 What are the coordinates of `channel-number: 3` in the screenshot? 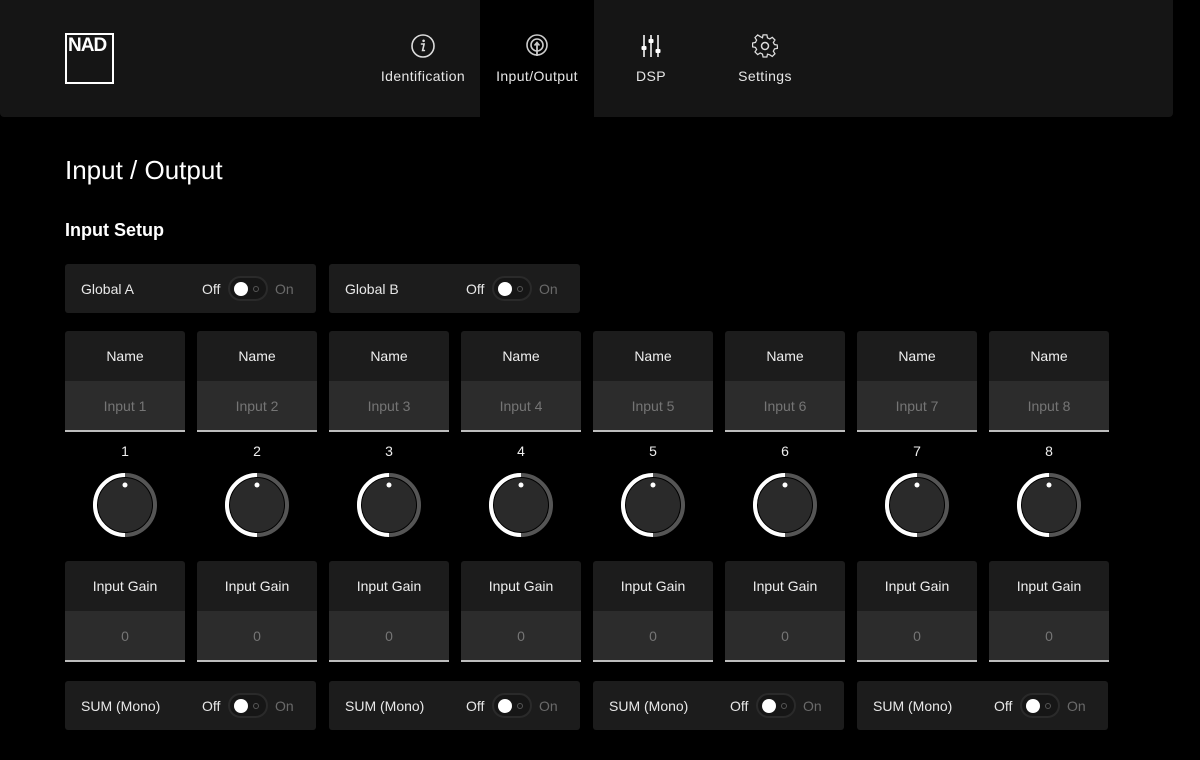 It's located at (389, 451).